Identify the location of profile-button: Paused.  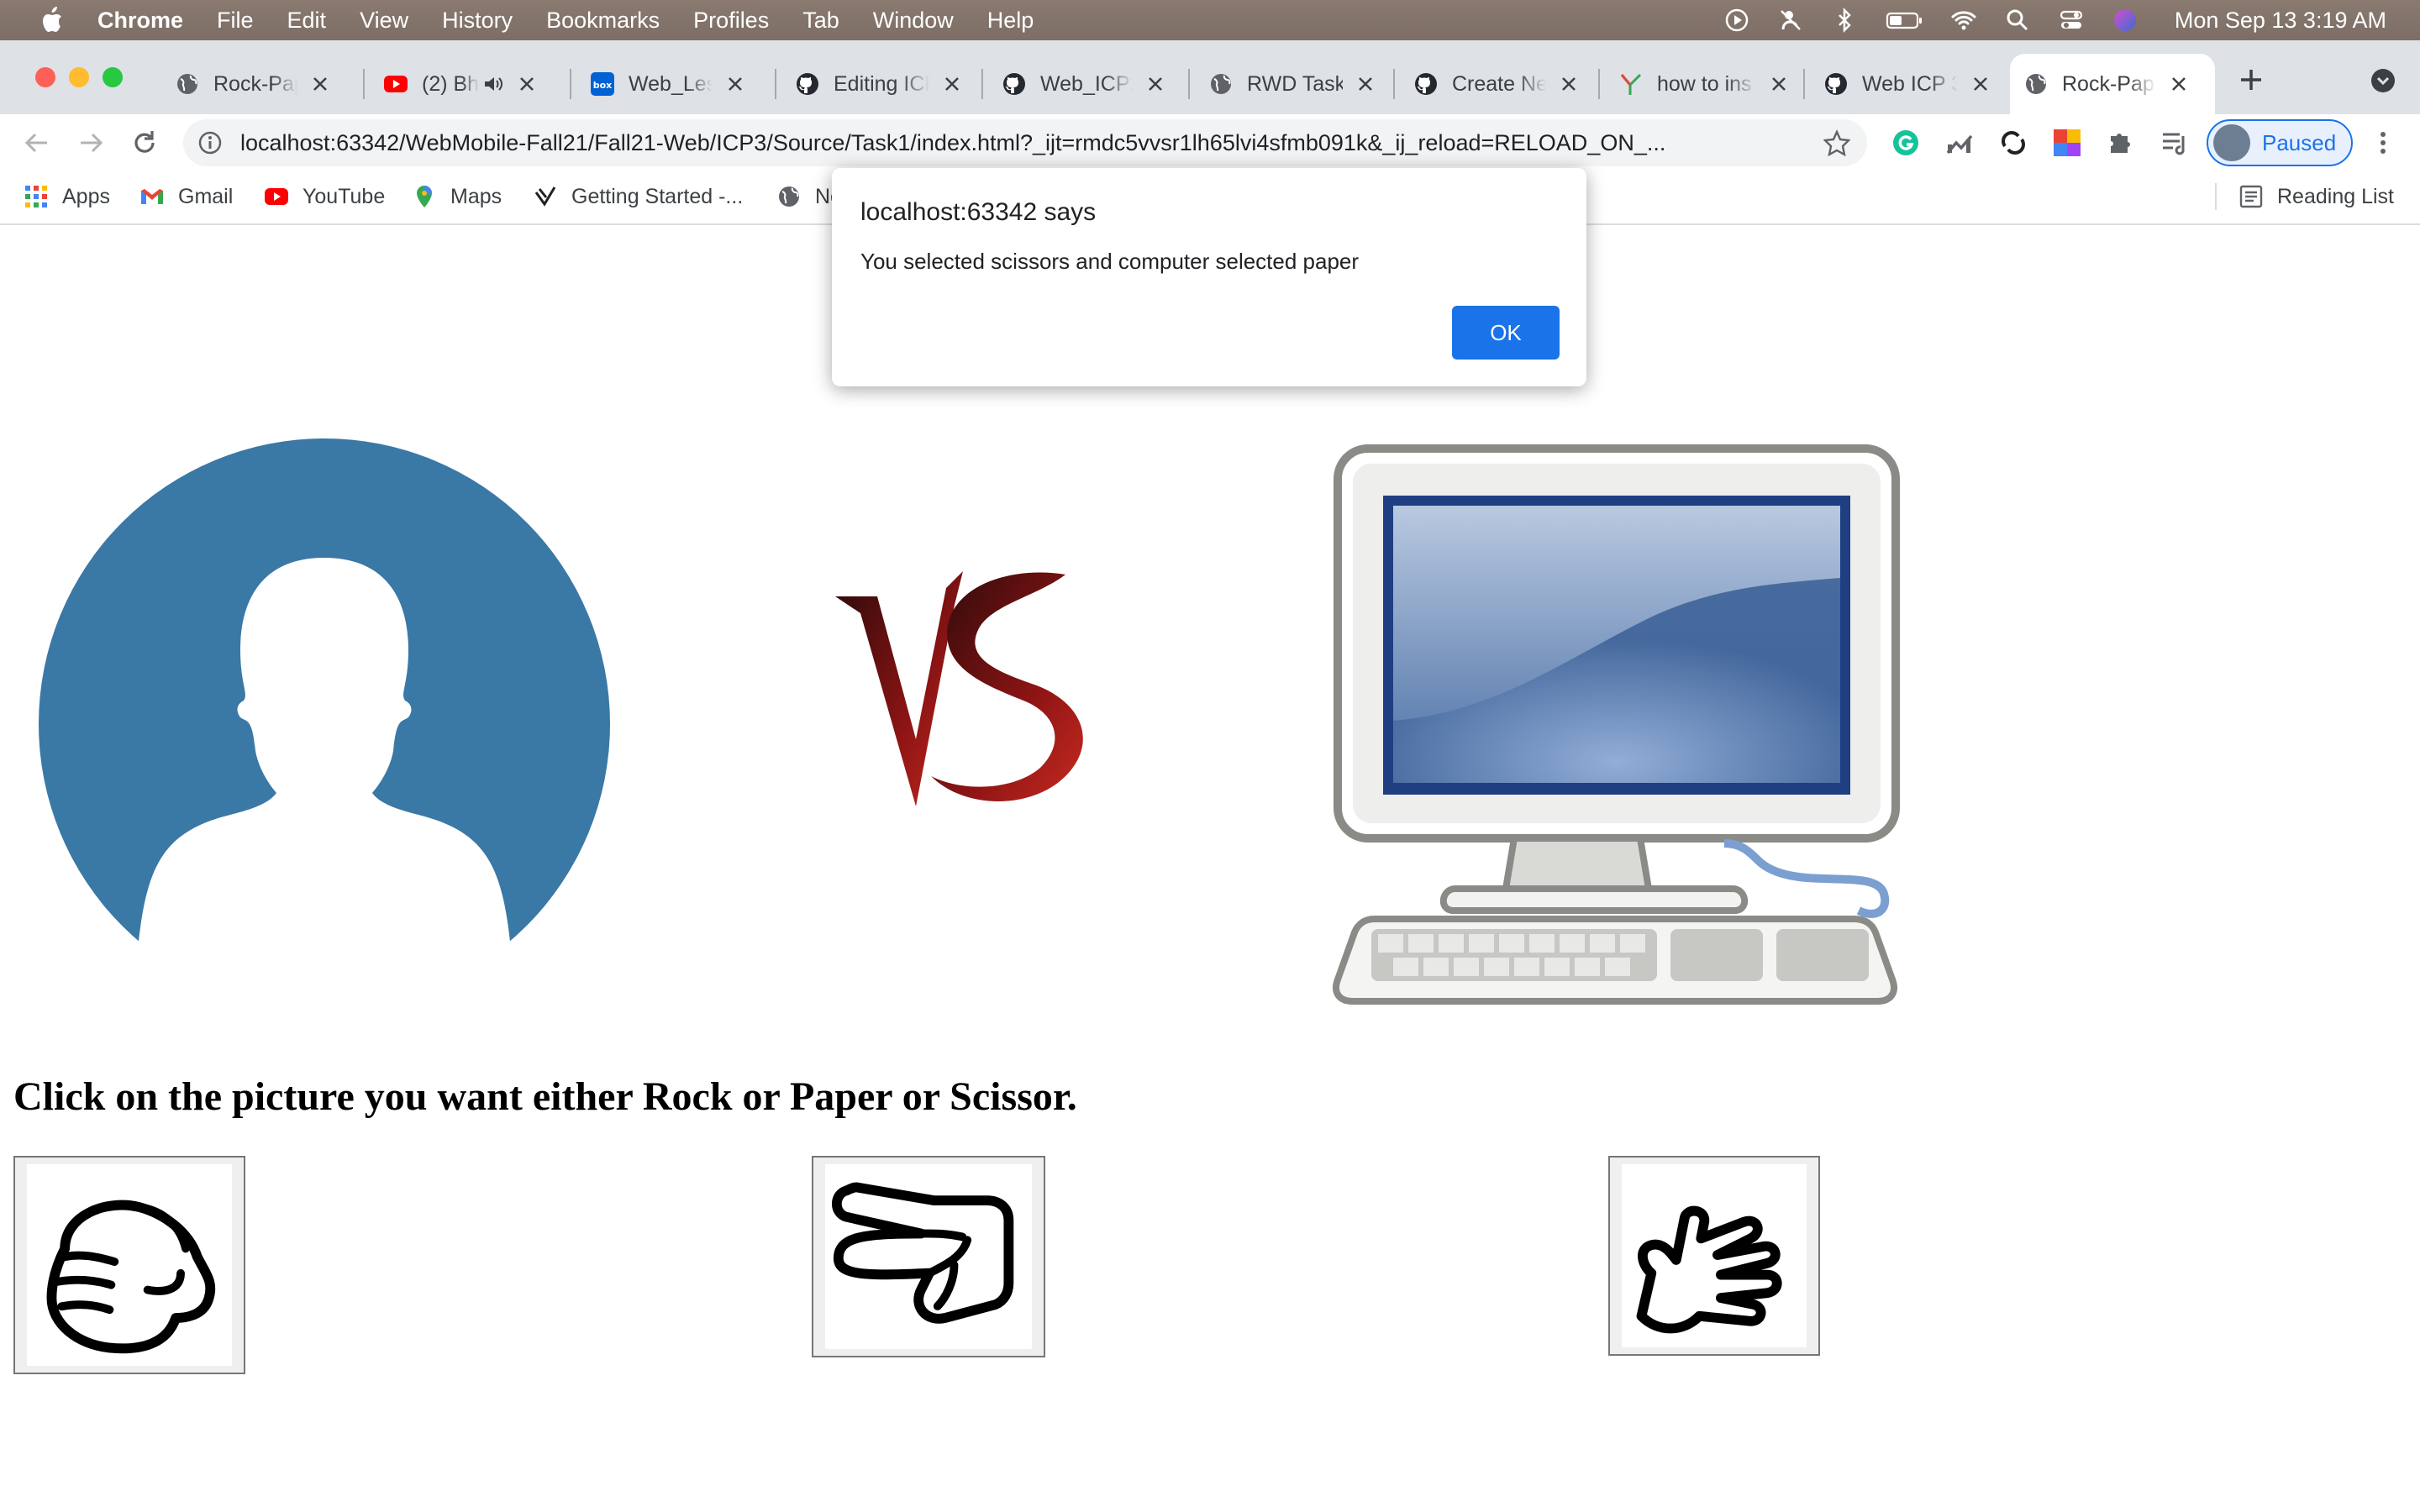
(2280, 142).